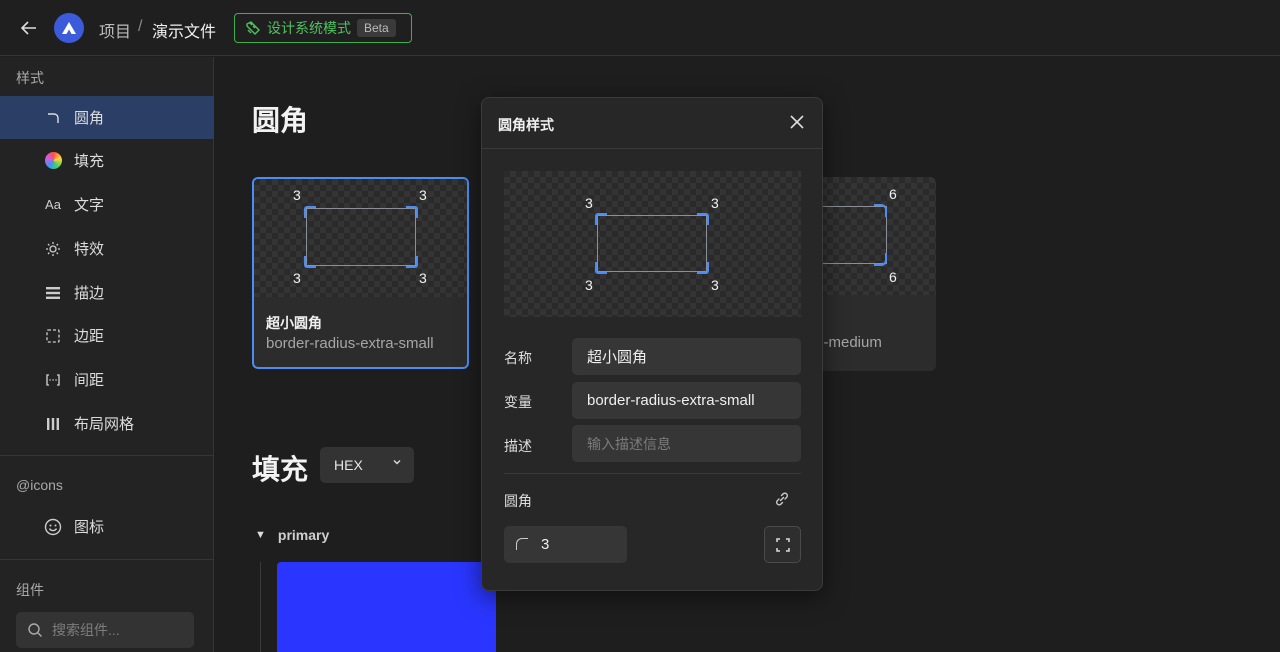 This screenshot has height=652, width=1280. I want to click on sidebar-item-text: Aa 文字, so click(107, 204).